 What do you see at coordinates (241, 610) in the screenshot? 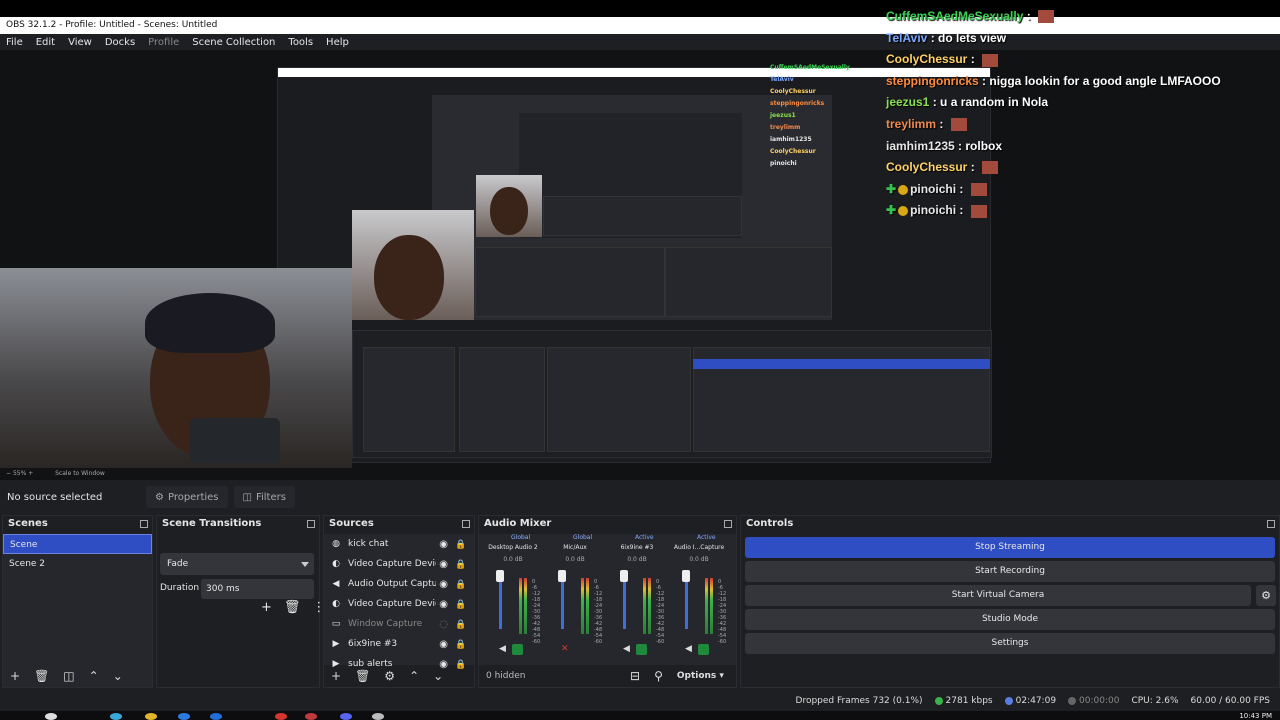
I see `transitions-body: Fade Duration 300 ms + 🗑 ⋮` at bounding box center [241, 610].